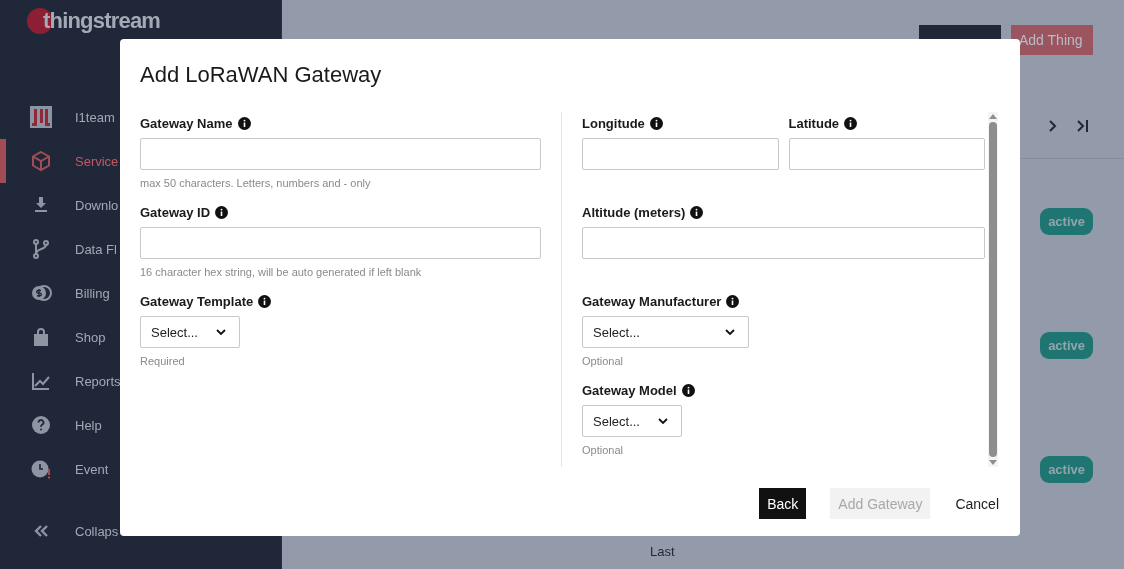  What do you see at coordinates (613, 123) in the screenshot?
I see `field-label: Longitude` at bounding box center [613, 123].